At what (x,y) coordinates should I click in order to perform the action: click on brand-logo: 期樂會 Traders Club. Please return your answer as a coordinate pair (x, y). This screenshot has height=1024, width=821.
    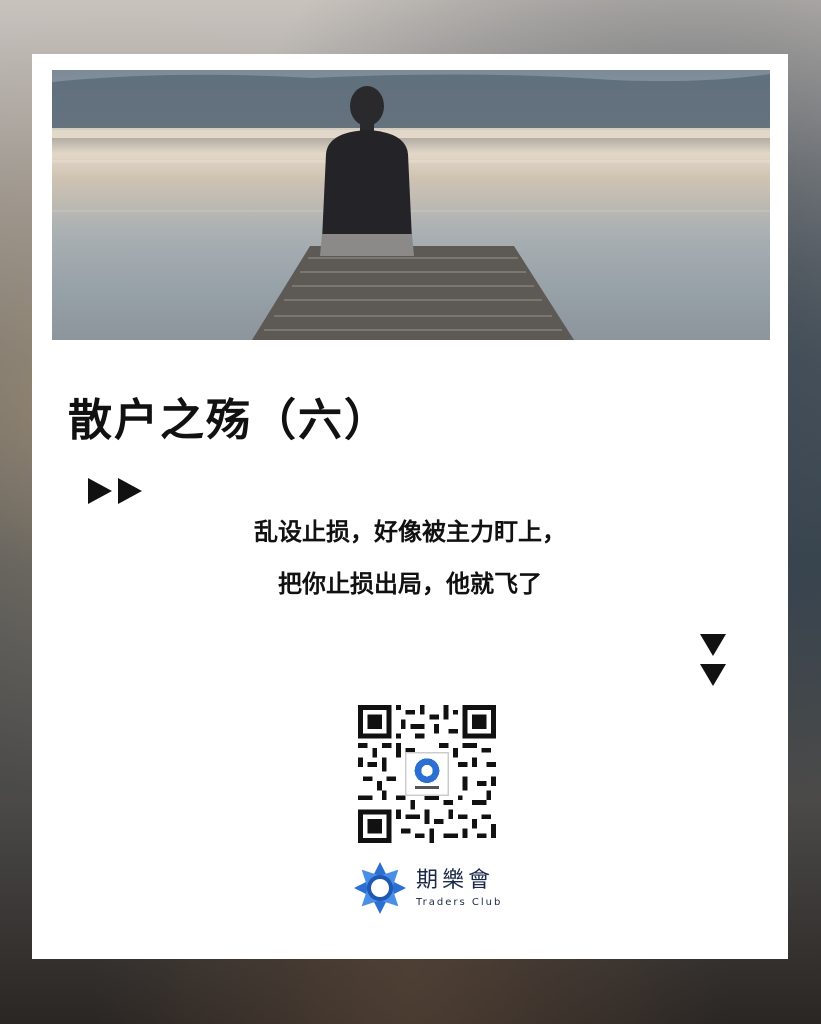
    Looking at the image, I should click on (427, 888).